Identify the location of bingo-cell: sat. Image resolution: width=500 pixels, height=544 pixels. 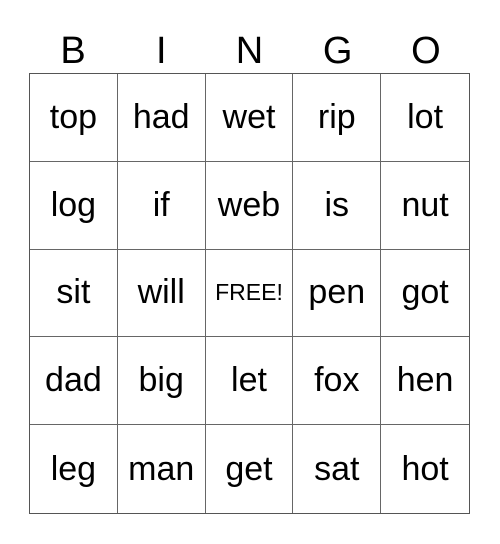
(337, 469).